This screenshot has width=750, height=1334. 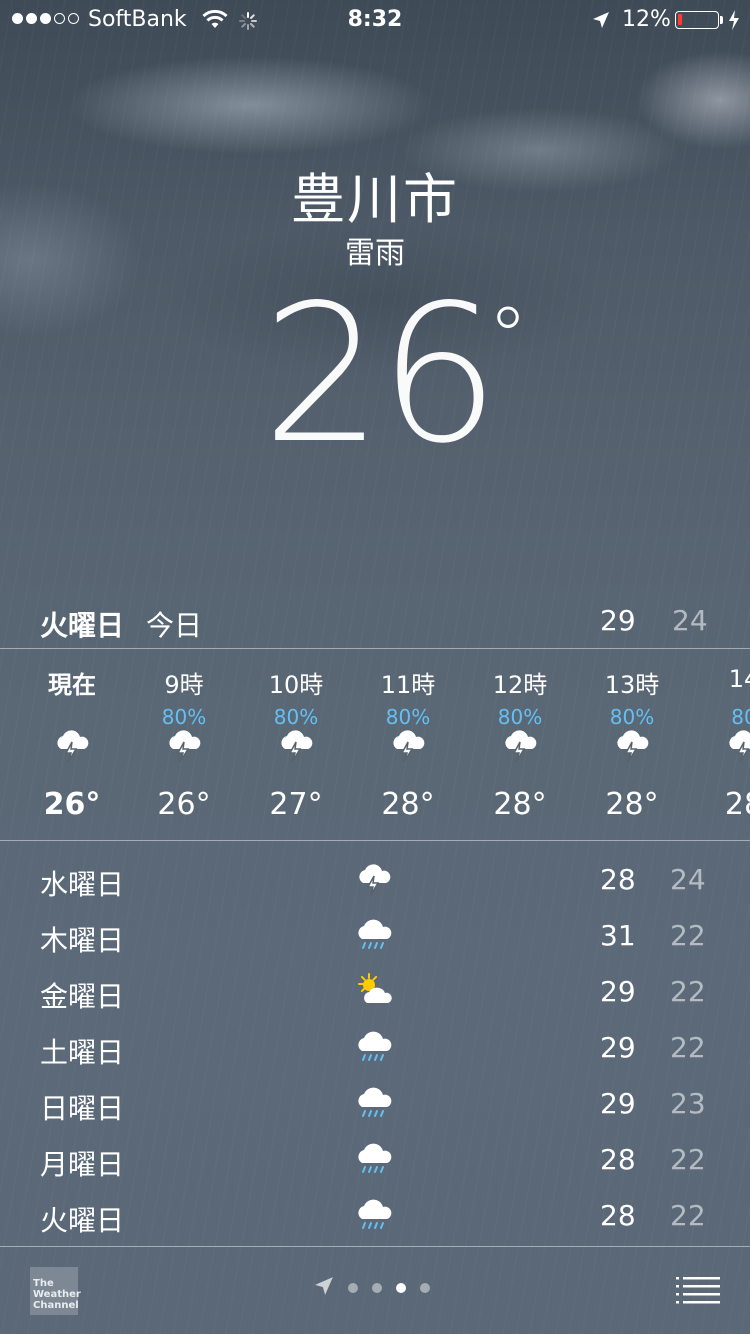 I want to click on day-name: 日曜日, so click(x=82, y=1108).